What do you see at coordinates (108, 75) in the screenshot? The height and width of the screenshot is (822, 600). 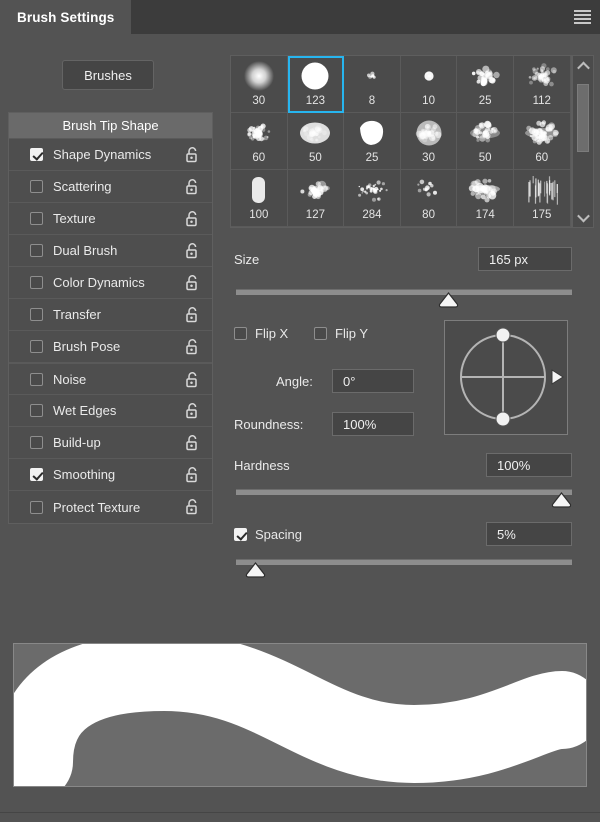 I see `brushes-button: Brushes` at bounding box center [108, 75].